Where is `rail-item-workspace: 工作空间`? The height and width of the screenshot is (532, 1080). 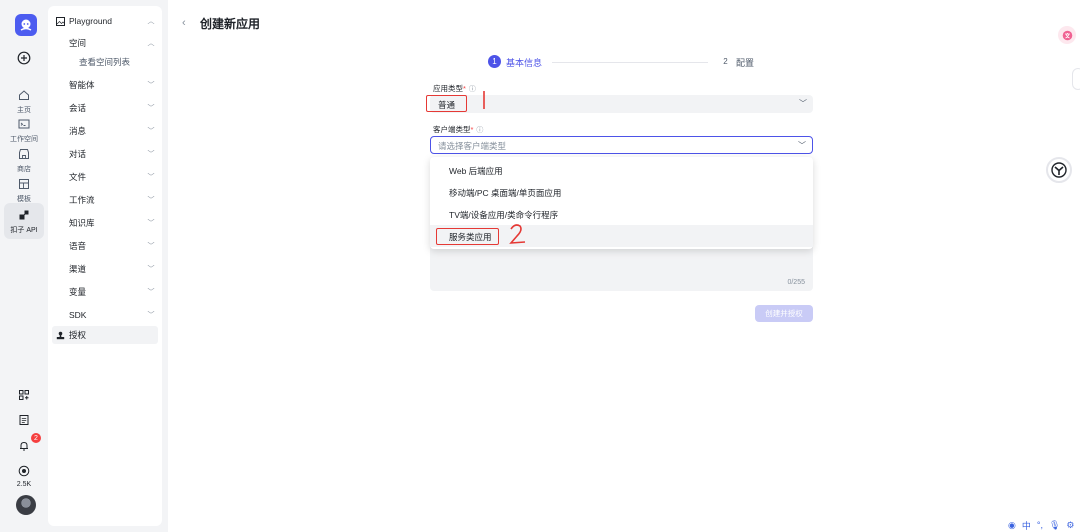 rail-item-workspace: 工作空间 is located at coordinates (24, 130).